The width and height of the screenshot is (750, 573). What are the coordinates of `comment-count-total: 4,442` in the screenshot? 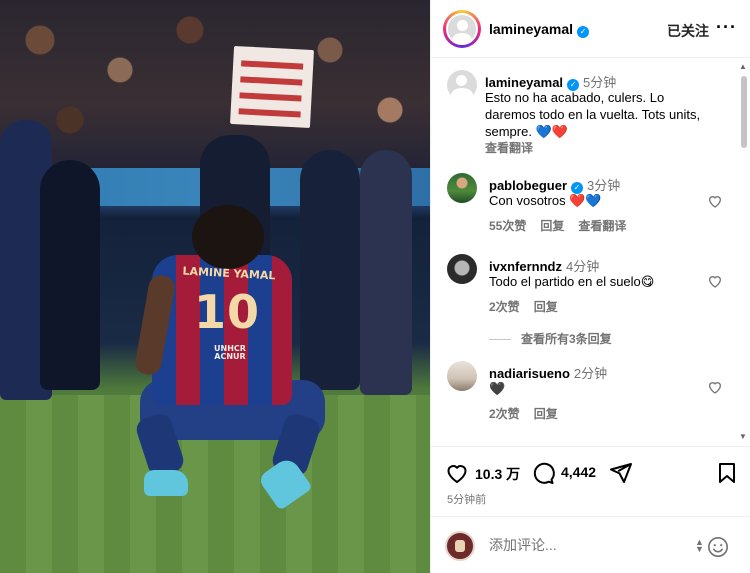 It's located at (579, 472).